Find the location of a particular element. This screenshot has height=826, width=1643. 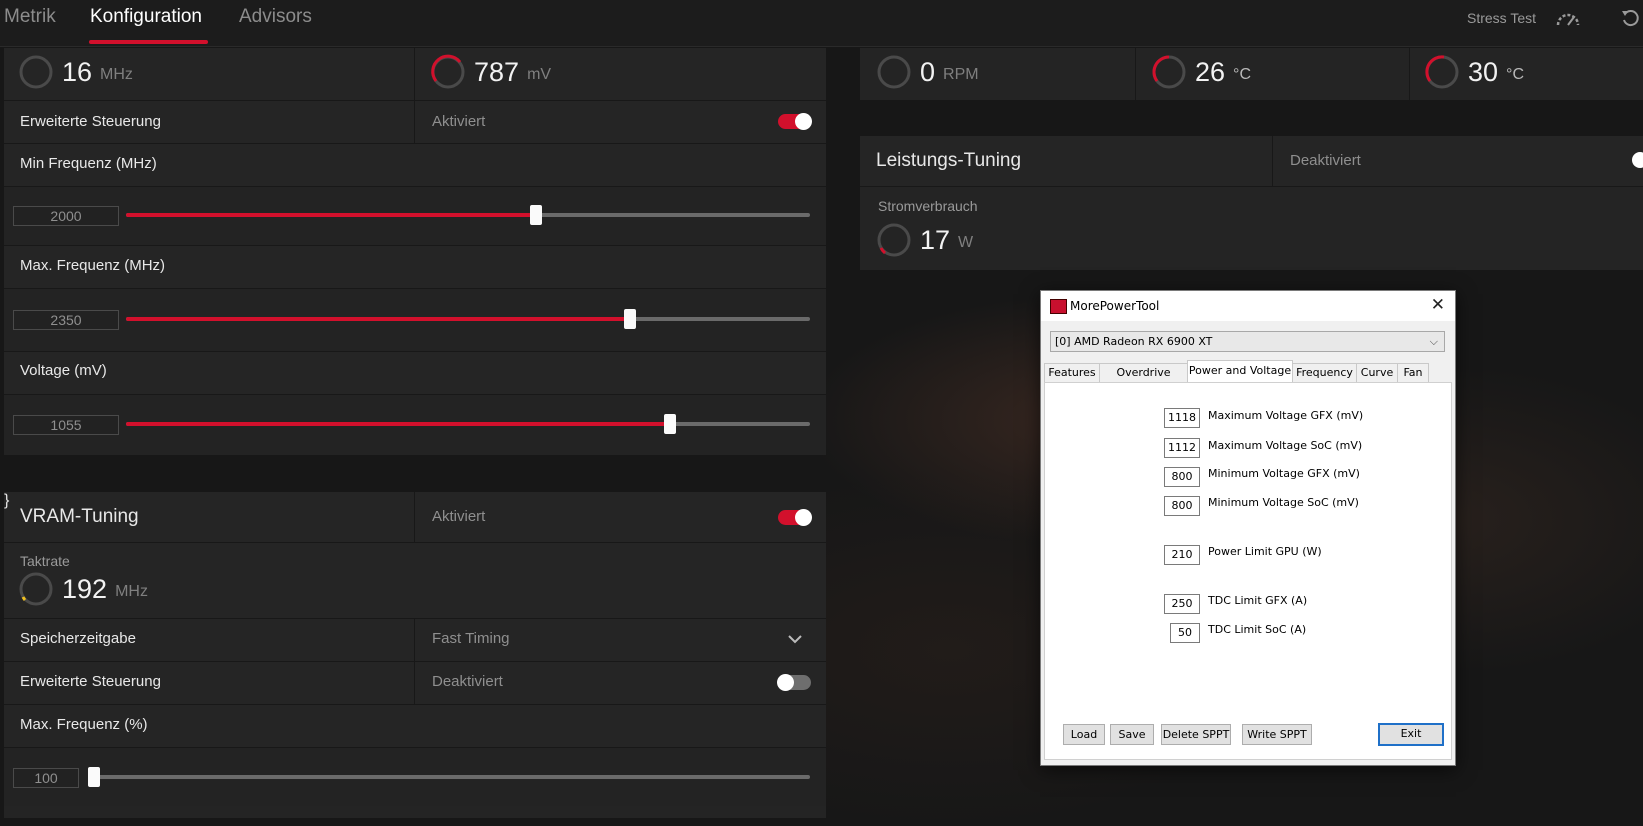

reset-icon is located at coordinates (1630, 18).